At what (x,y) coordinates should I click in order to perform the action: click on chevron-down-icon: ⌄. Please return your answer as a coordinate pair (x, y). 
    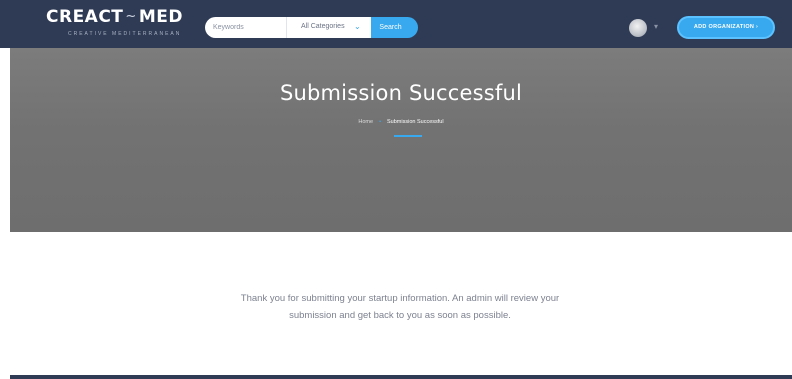
    Looking at the image, I should click on (357, 26).